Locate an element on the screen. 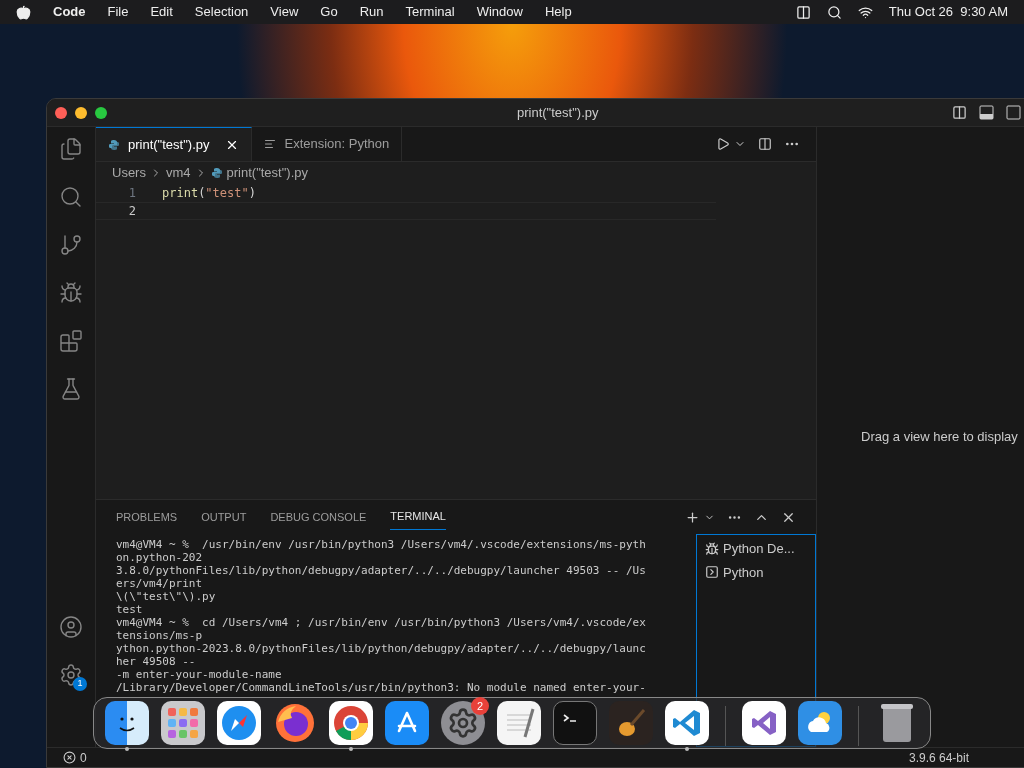 This screenshot has width=1024, height=768. menu-item: Edit is located at coordinates (161, 12).